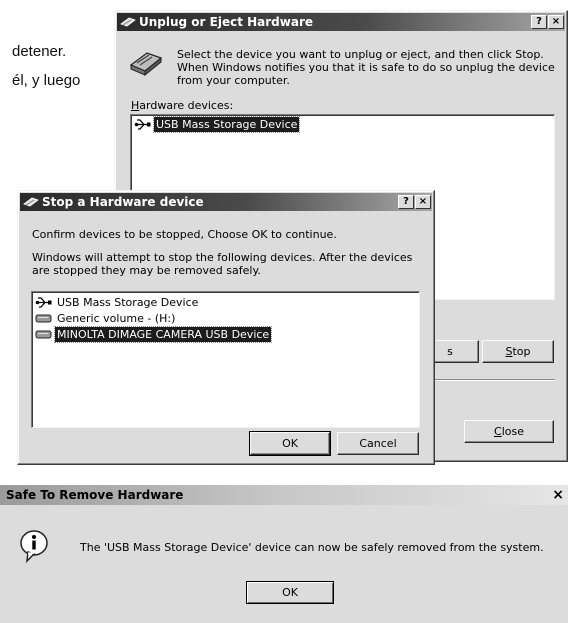 Image resolution: width=568 pixels, height=623 pixels. I want to click on stop-dialog-titlebar: Stop a Hardware device ? ×, so click(226, 202).